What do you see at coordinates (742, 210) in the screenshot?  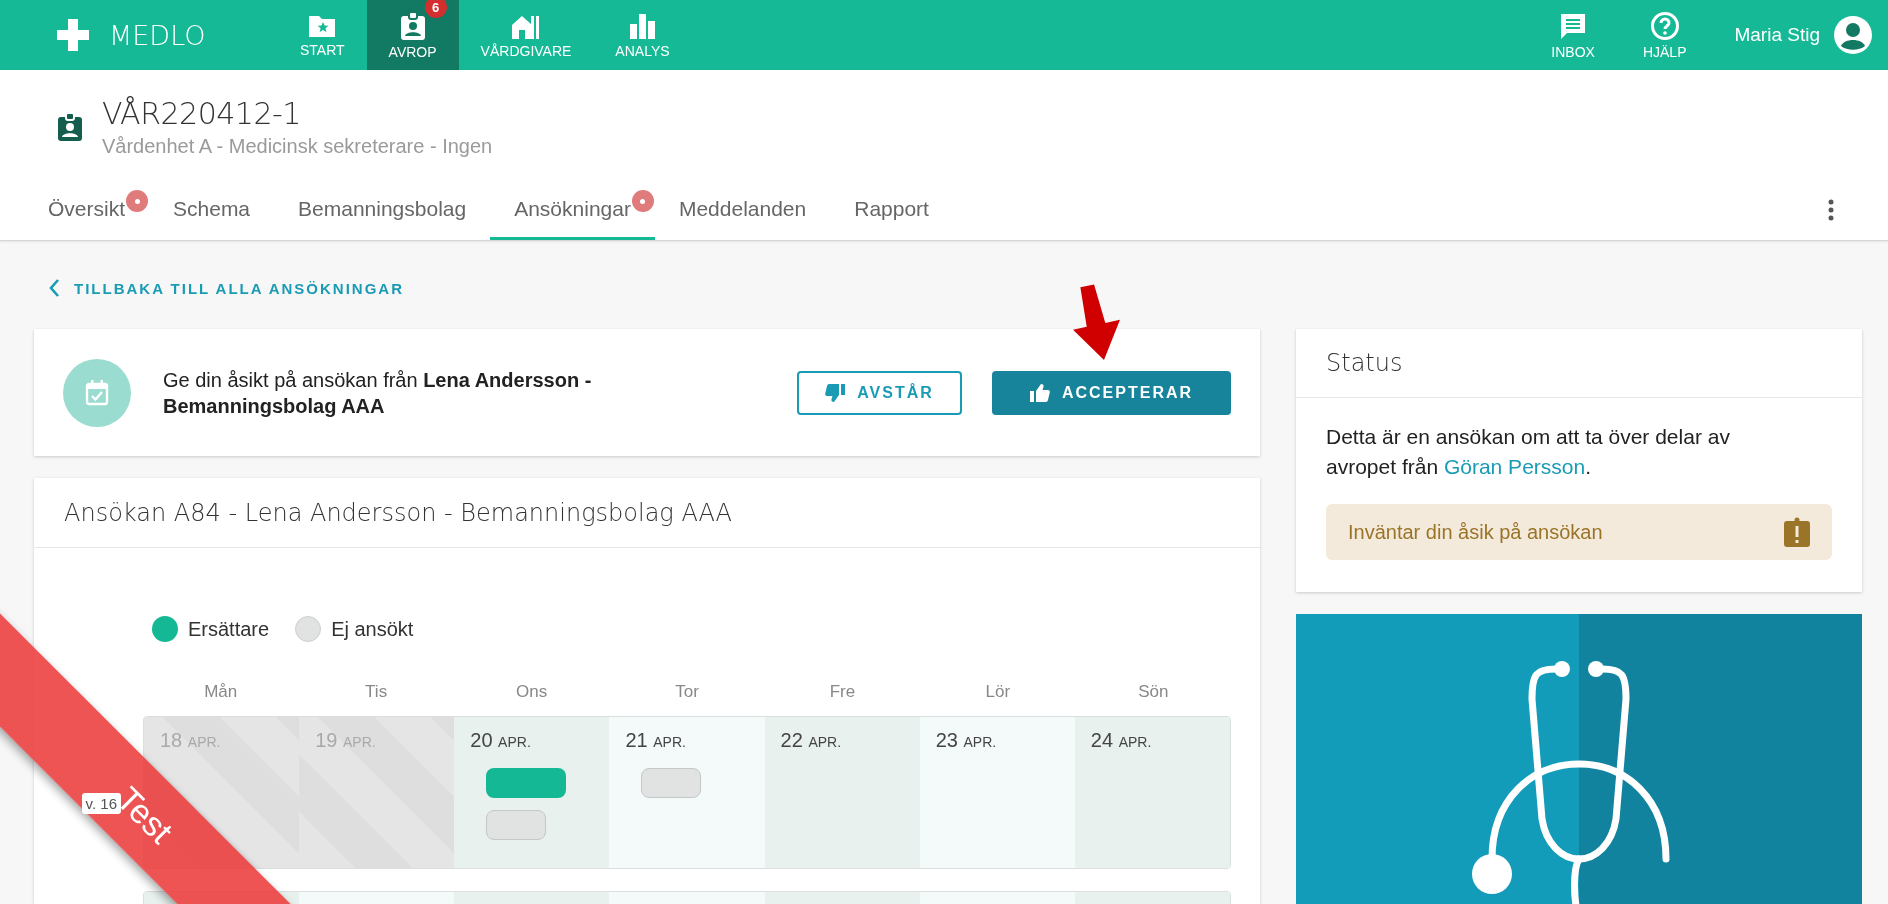 I see `tab: Meddelanden` at bounding box center [742, 210].